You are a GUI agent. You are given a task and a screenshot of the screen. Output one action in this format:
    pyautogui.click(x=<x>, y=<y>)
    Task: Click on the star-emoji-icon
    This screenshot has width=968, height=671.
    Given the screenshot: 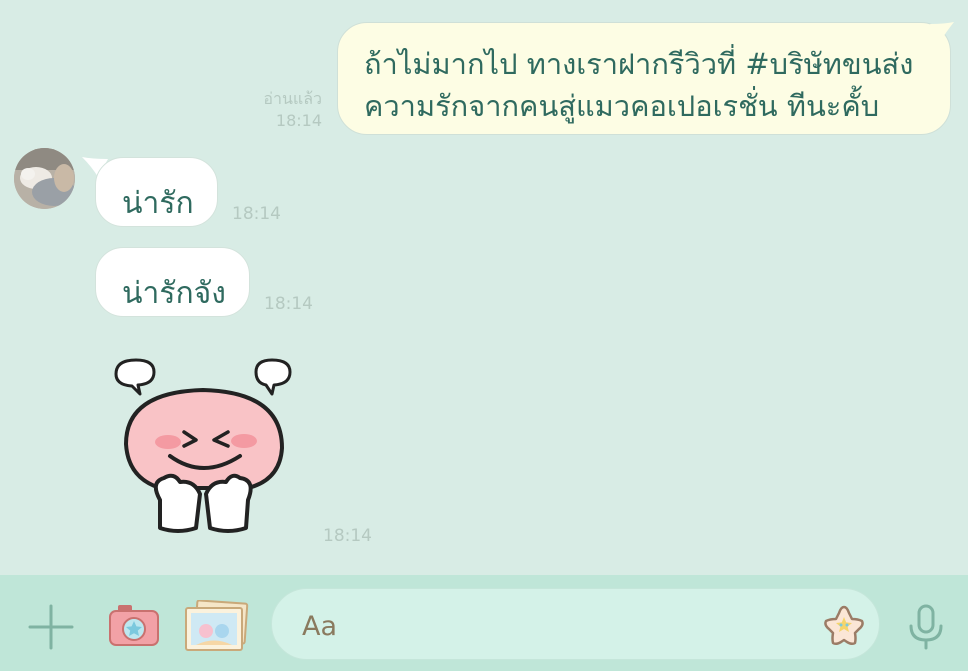 What is the action you would take?
    pyautogui.click(x=844, y=625)
    